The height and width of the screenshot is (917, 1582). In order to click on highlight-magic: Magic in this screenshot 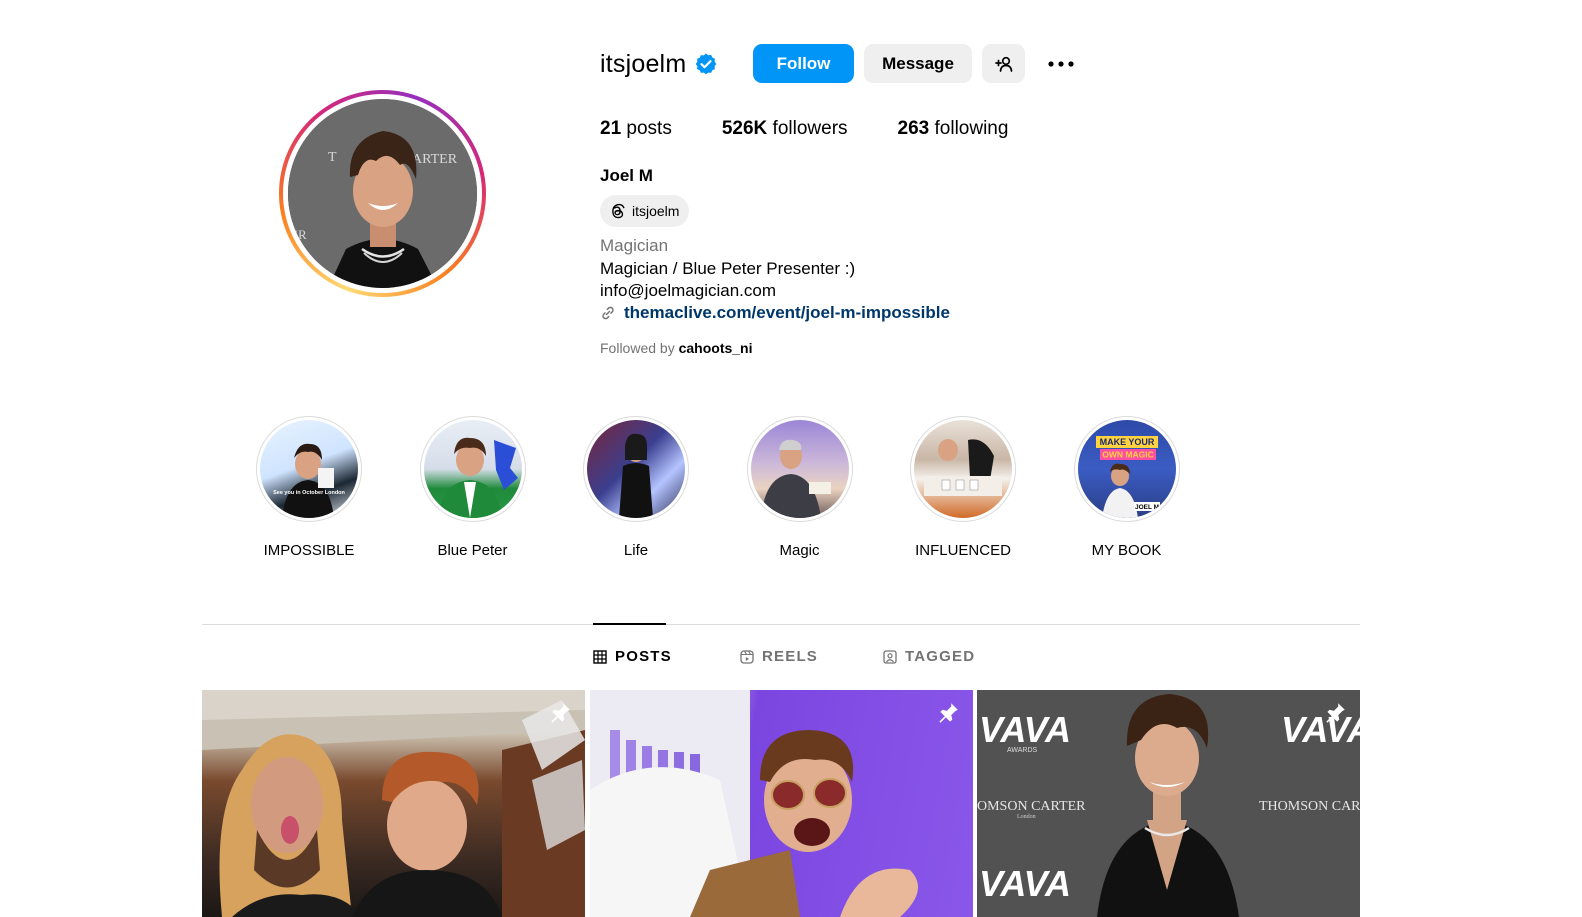, I will do `click(799, 487)`.